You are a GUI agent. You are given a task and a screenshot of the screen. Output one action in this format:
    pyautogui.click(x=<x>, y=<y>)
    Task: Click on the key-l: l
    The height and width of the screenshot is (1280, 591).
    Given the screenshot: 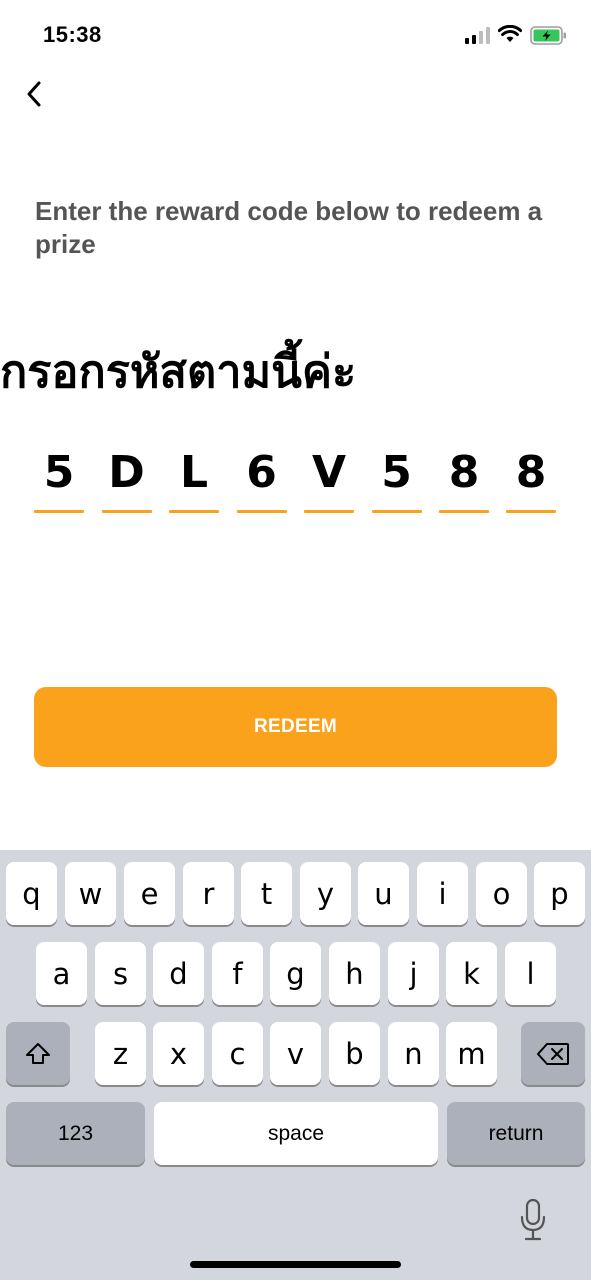 What is the action you would take?
    pyautogui.click(x=530, y=973)
    